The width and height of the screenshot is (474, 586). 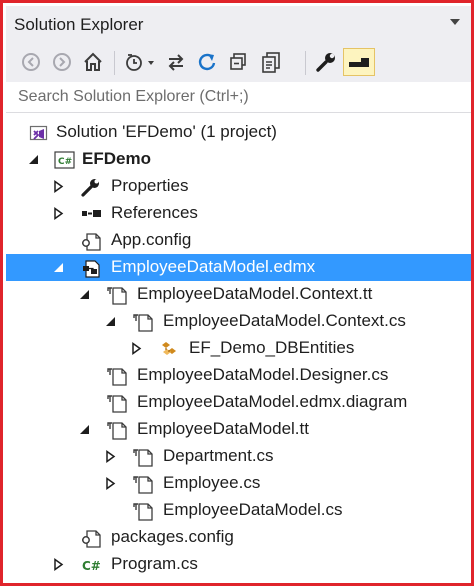 I want to click on search-input, so click(x=238, y=97).